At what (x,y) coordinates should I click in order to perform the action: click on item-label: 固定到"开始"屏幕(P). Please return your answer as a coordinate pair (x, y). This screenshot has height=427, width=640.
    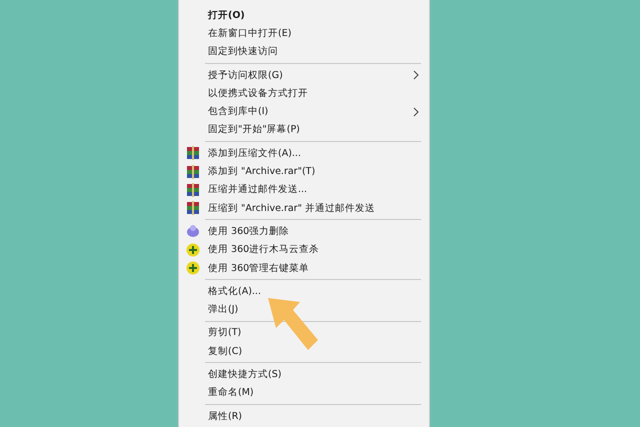
    Looking at the image, I should click on (254, 129).